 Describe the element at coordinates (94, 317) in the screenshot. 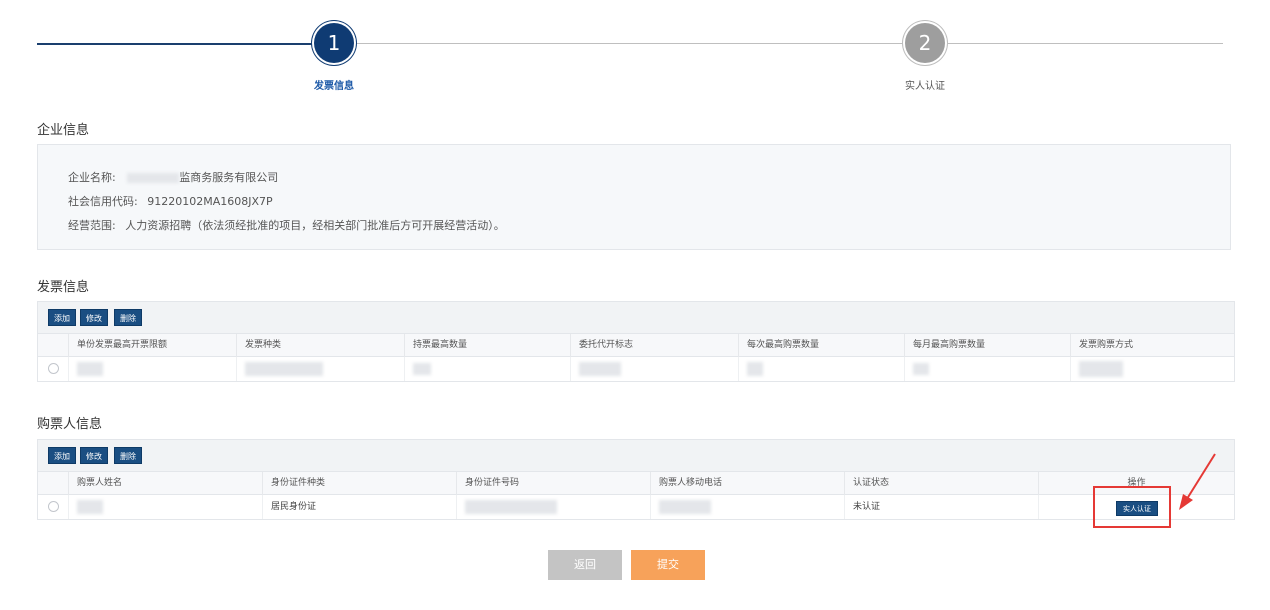

I see `invoice-edit-button: 修改` at that location.